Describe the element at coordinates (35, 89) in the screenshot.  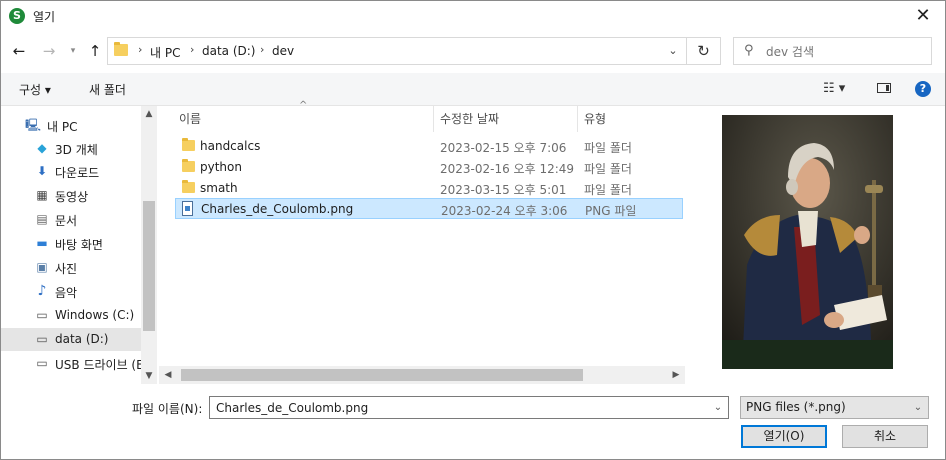
I see `organize-menu: 구성 ▾` at that location.